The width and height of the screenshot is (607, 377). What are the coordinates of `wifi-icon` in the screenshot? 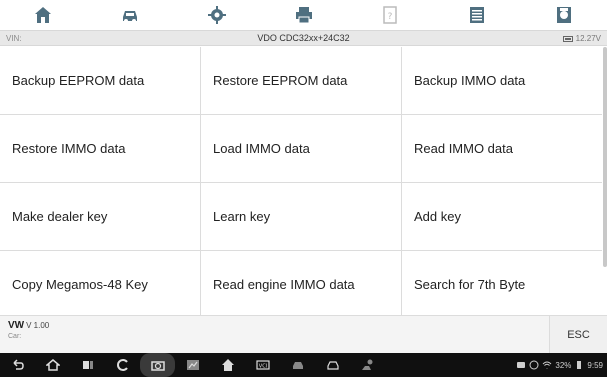 It's located at (547, 365).